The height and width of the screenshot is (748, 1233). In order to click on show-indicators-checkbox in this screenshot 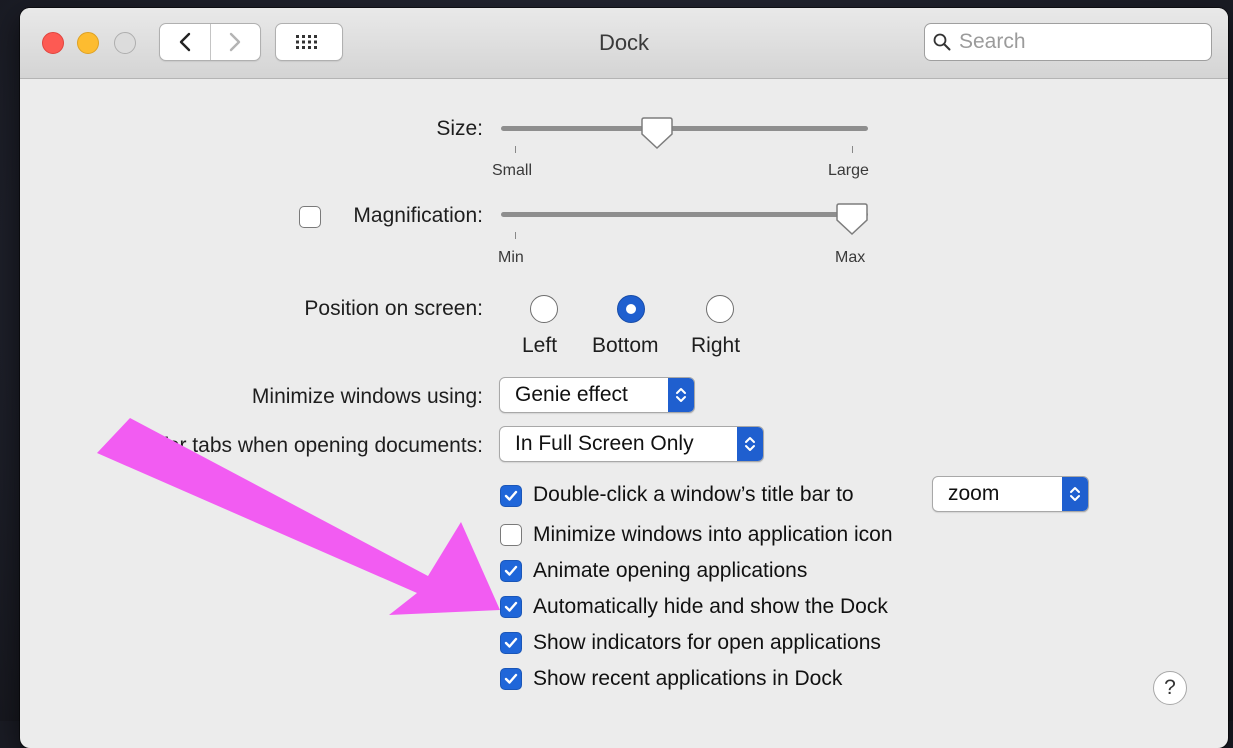, I will do `click(511, 643)`.